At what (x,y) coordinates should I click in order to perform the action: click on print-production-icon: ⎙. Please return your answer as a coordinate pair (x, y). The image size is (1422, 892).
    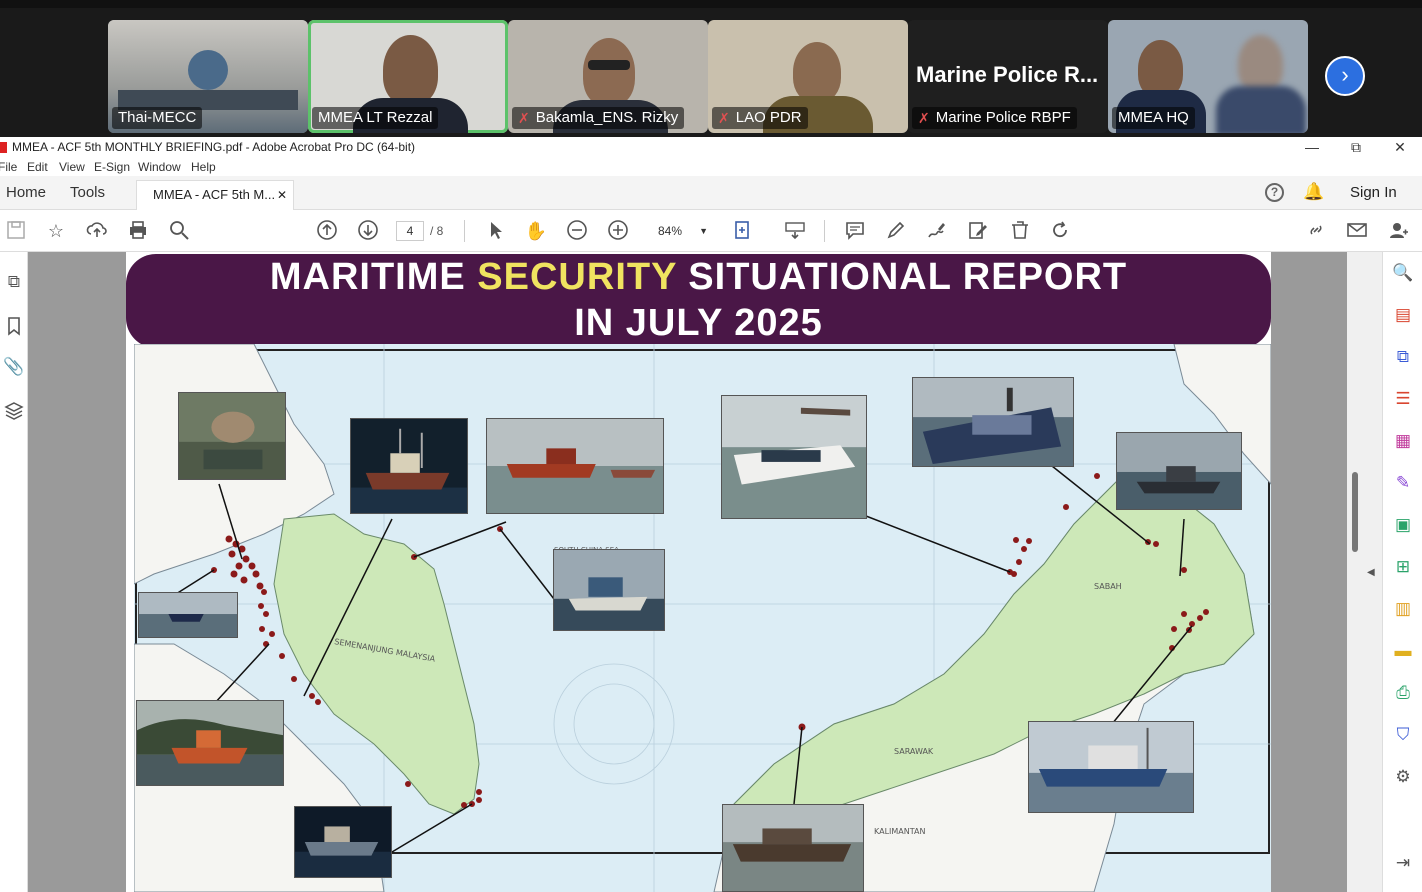
    Looking at the image, I should click on (1403, 693).